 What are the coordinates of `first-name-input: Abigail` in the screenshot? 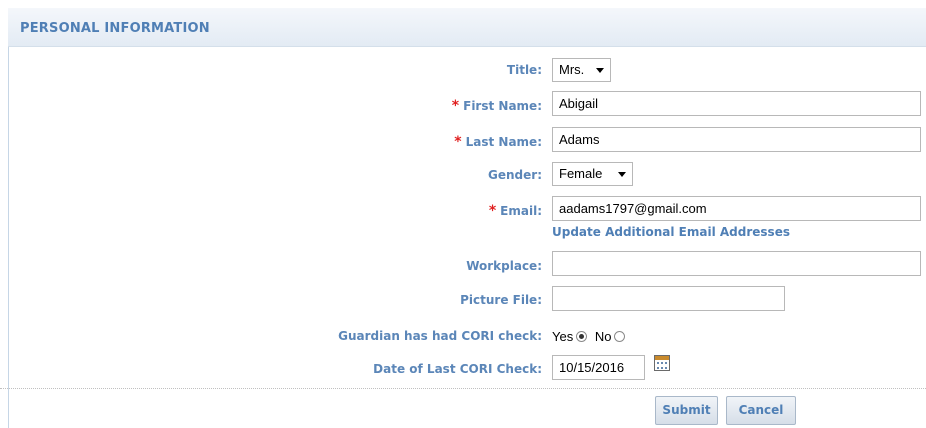 It's located at (736, 103).